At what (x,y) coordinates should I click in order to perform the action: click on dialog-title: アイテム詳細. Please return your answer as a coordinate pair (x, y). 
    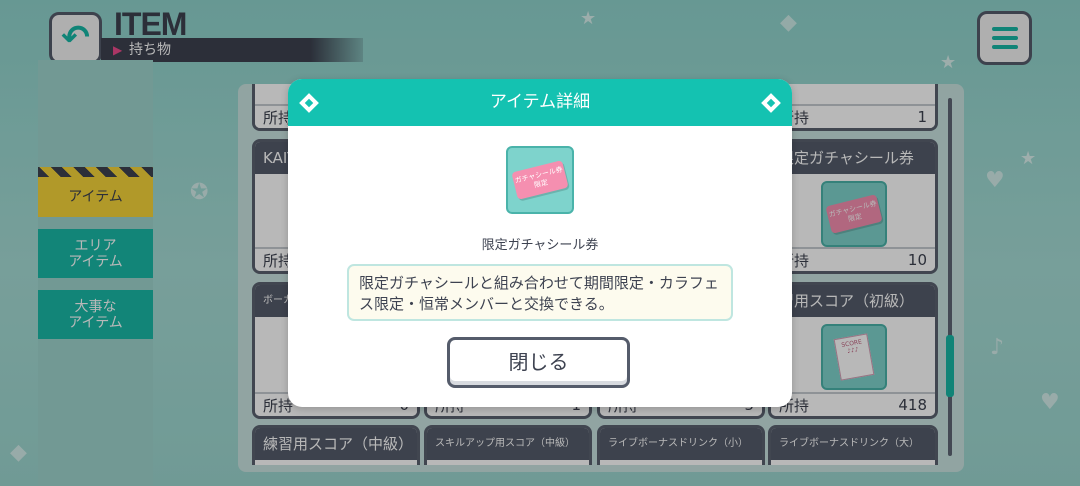
    Looking at the image, I should click on (540, 102).